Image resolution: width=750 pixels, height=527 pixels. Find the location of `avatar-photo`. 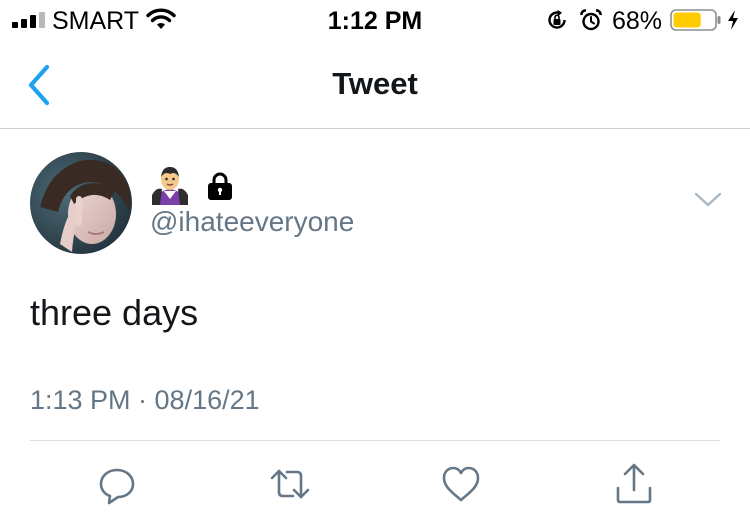

avatar-photo is located at coordinates (81, 203).